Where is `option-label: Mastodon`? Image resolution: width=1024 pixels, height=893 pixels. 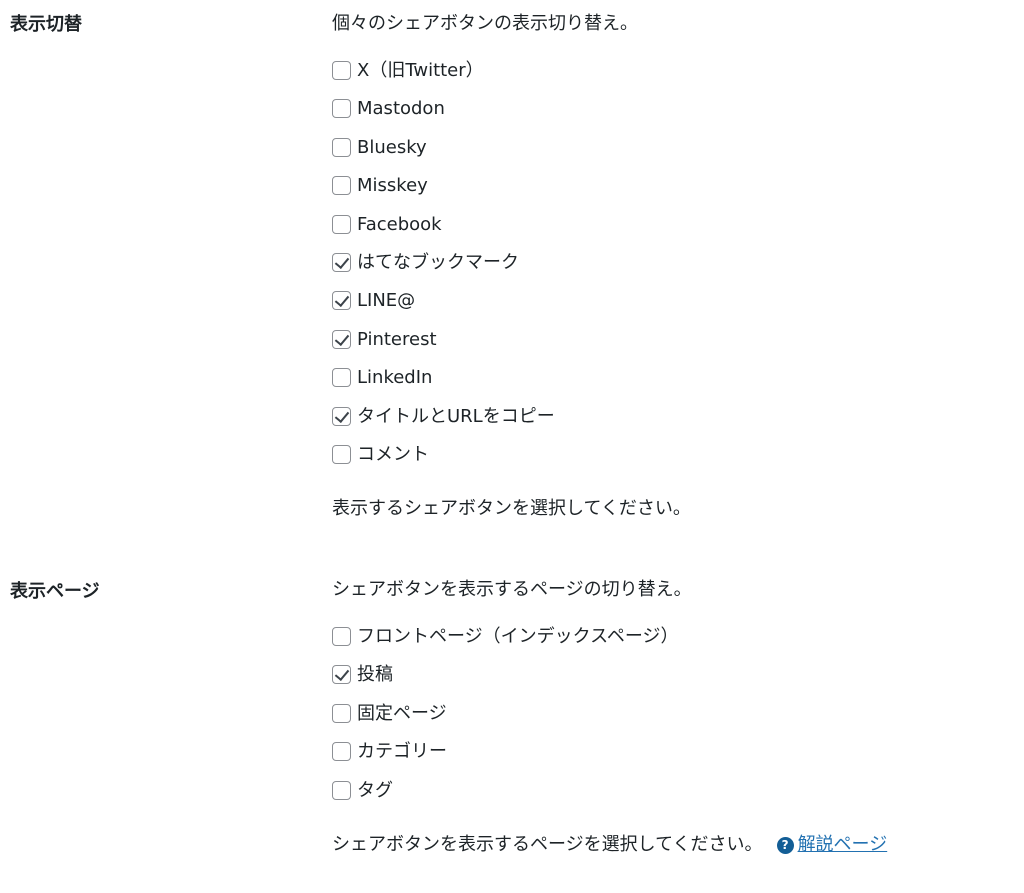 option-label: Mastodon is located at coordinates (401, 109).